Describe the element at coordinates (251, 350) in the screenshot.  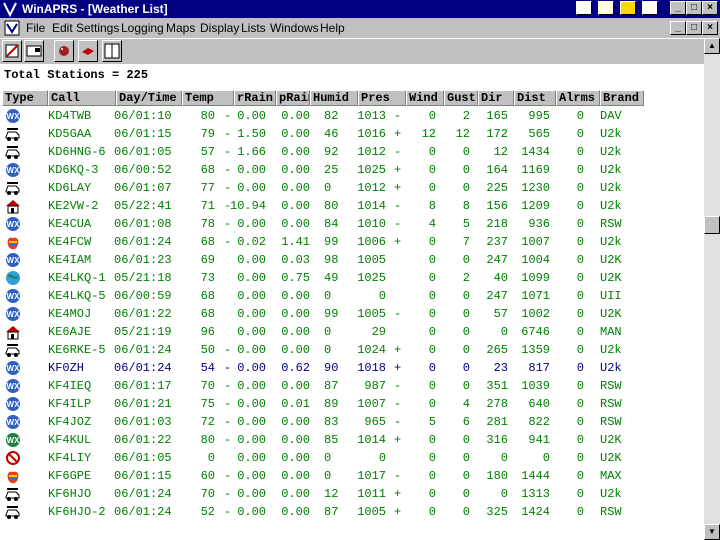
I see `cell-rrain: 0.00` at that location.